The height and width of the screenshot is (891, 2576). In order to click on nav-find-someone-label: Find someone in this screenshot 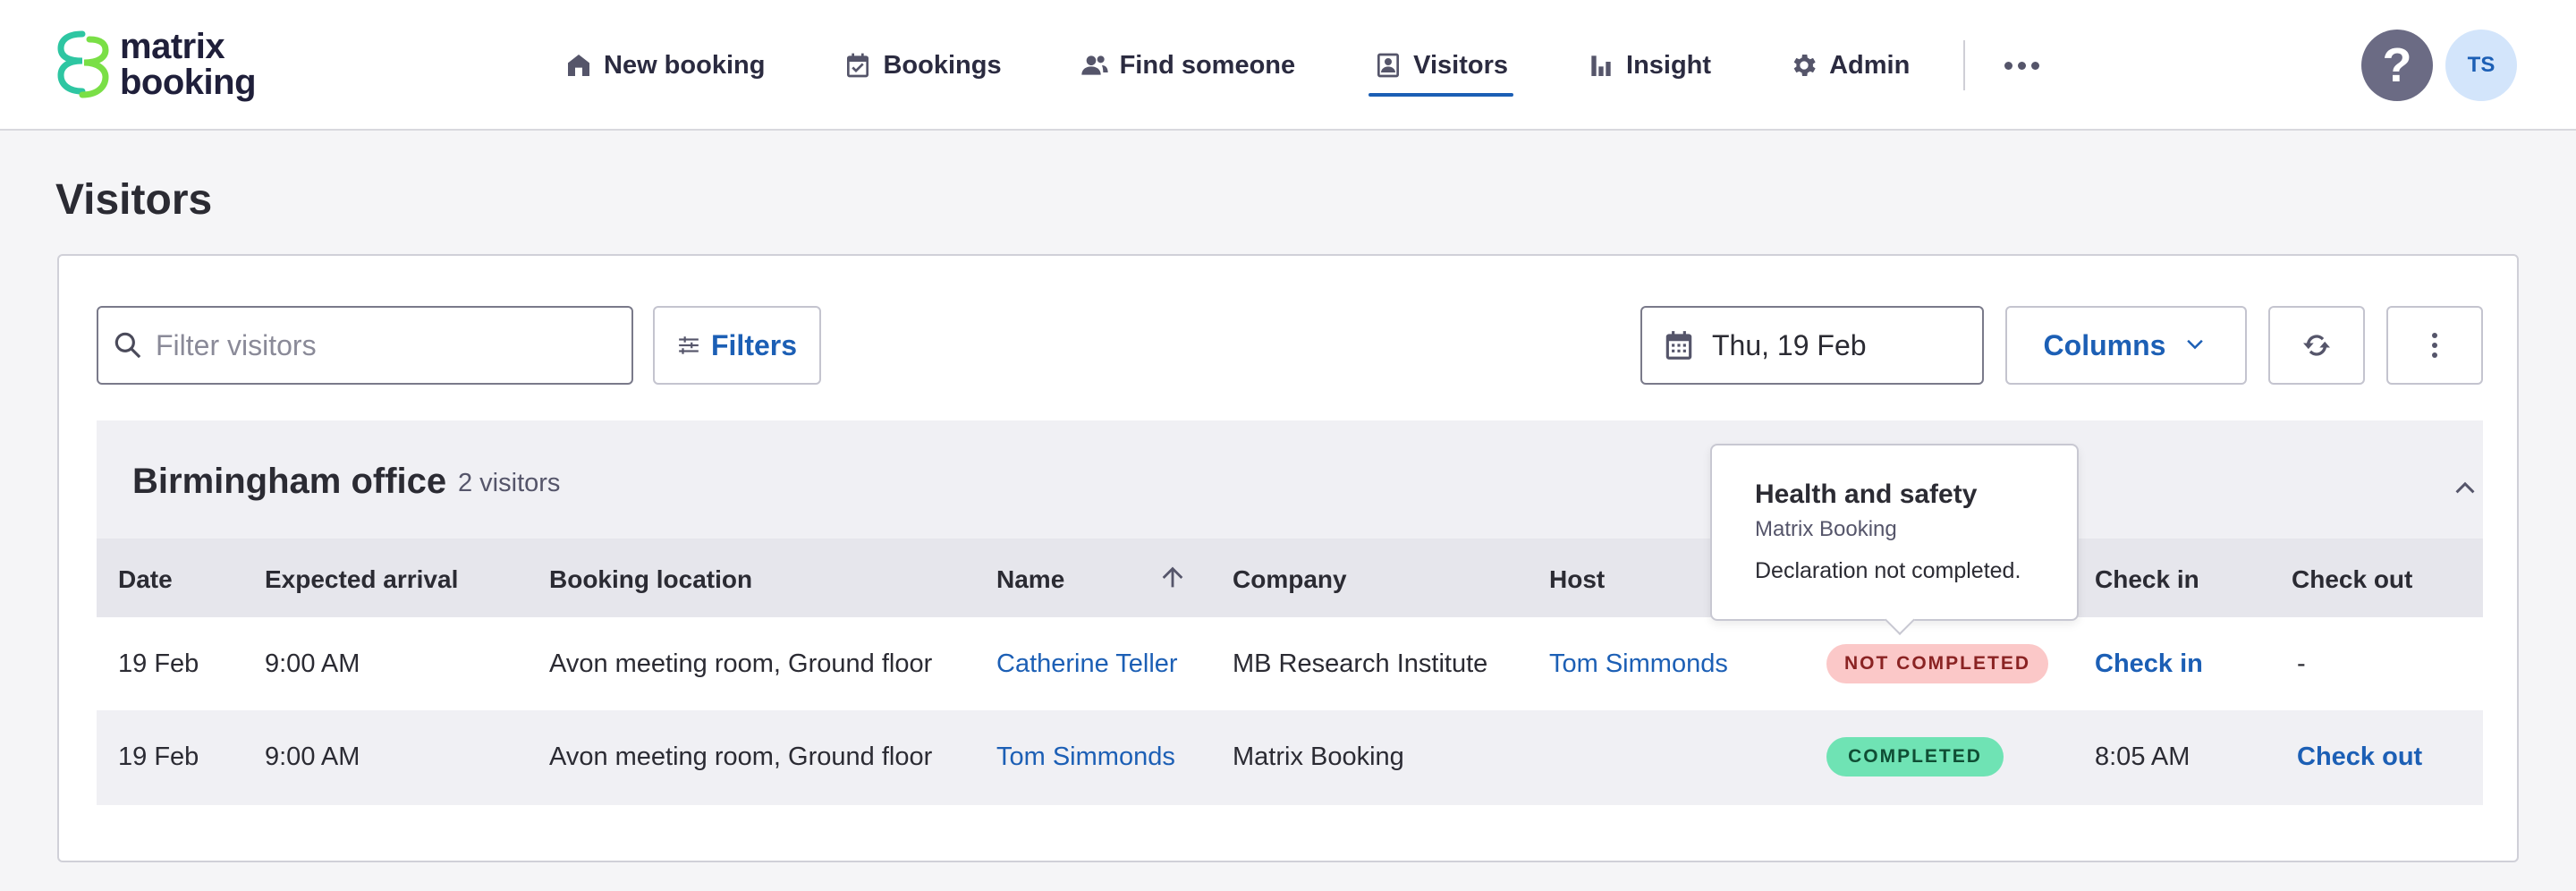, I will do `click(1207, 65)`.